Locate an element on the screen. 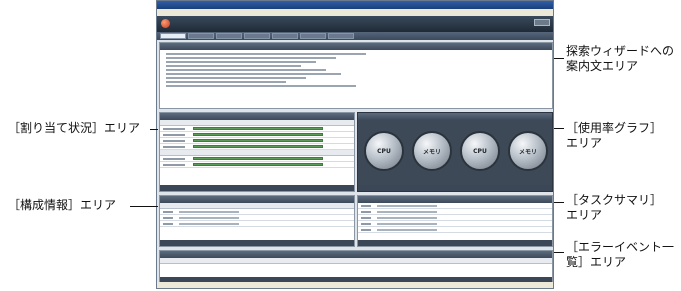 The width and height of the screenshot is (681, 291). errors-table-header is located at coordinates (356, 261).